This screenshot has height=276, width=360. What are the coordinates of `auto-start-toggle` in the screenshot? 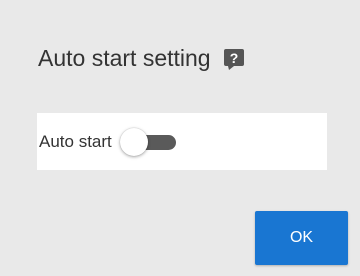 It's located at (148, 142).